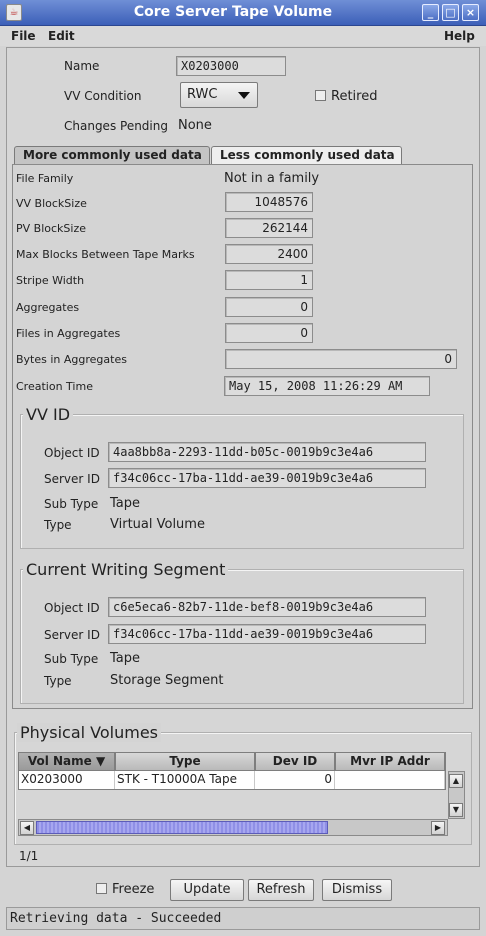  I want to click on files-in-aggregates-field: 0, so click(269, 333).